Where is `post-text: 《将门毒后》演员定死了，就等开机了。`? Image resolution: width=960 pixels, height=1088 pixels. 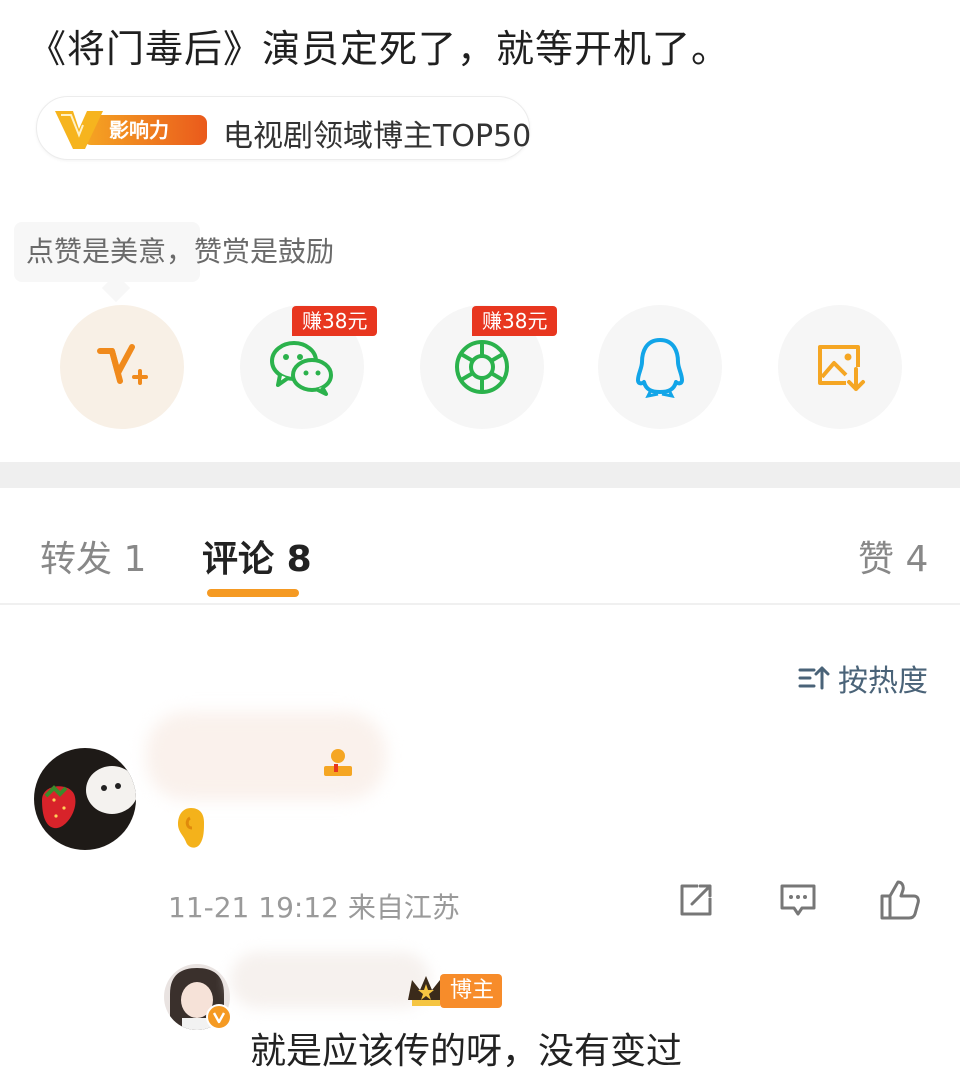 post-text: 《将门毒后》演员定死了，就等开机了。 is located at coordinates (379, 49).